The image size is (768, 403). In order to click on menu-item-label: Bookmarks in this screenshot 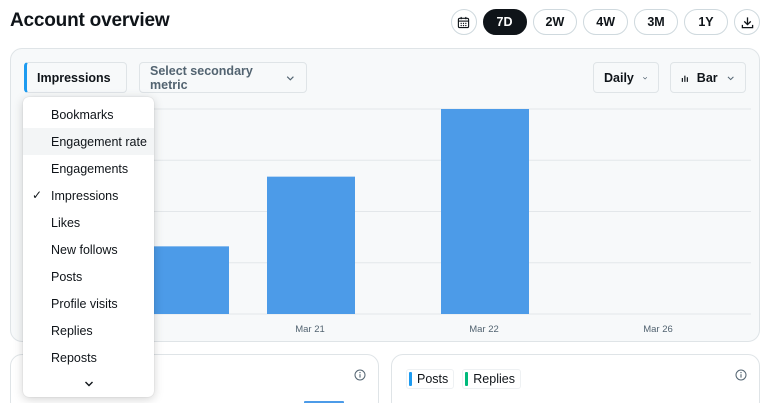, I will do `click(82, 114)`.